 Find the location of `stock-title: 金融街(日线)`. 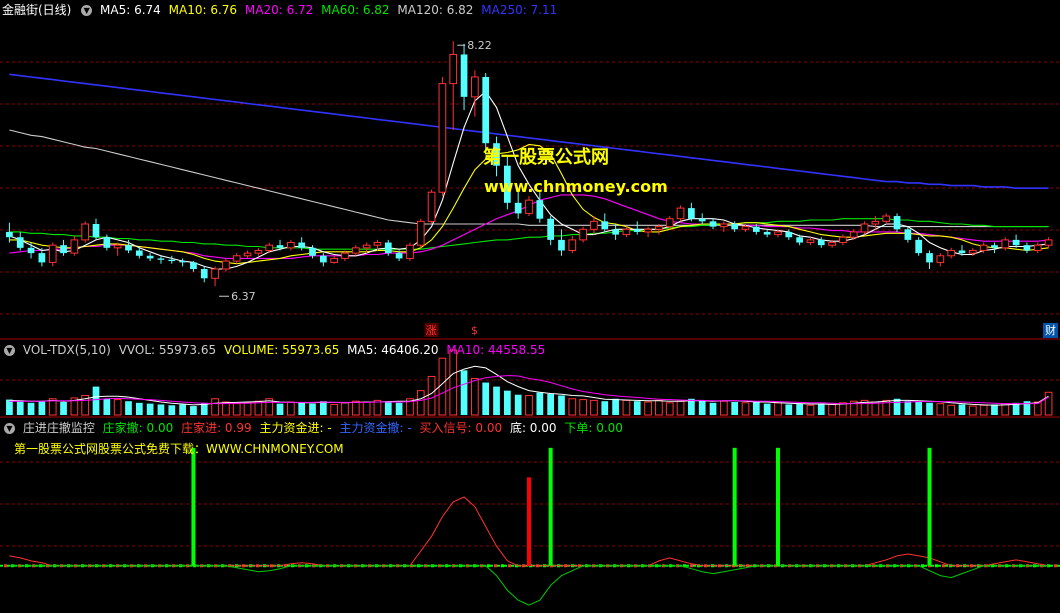

stock-title: 金融街(日线) is located at coordinates (37, 10).